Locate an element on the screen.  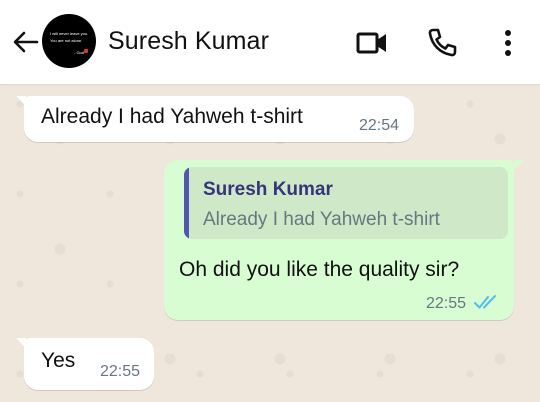
arrow-left-icon is located at coordinates (25, 42).